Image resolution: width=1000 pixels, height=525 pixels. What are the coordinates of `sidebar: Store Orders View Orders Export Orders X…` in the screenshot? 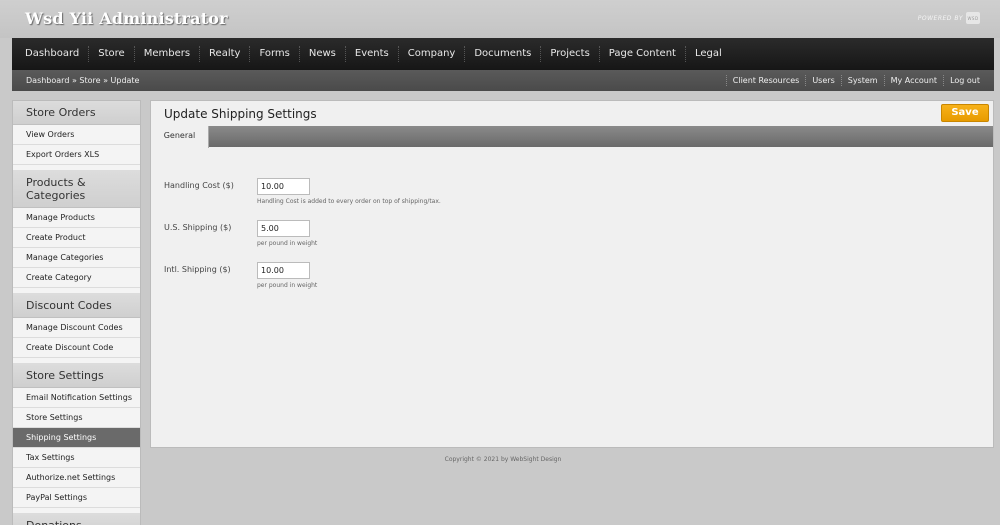 It's located at (76, 312).